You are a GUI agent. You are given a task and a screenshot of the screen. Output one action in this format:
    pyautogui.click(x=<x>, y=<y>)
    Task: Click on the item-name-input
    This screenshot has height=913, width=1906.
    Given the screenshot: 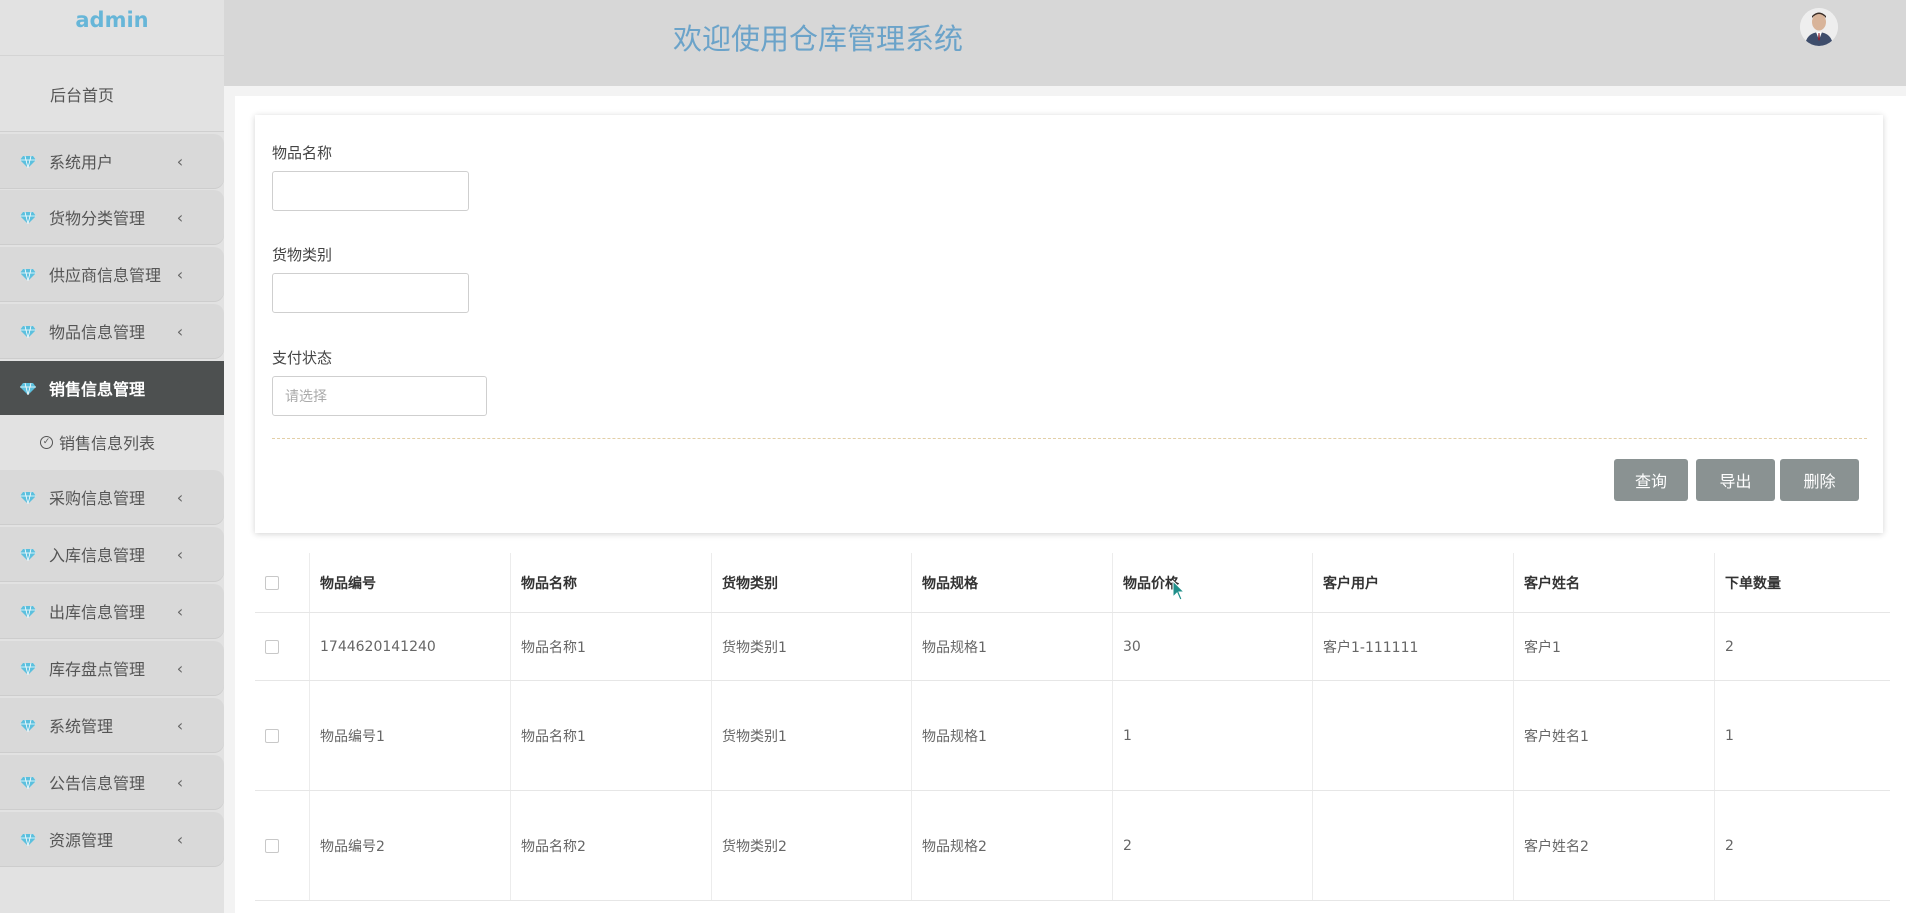 What is the action you would take?
    pyautogui.click(x=370, y=191)
    